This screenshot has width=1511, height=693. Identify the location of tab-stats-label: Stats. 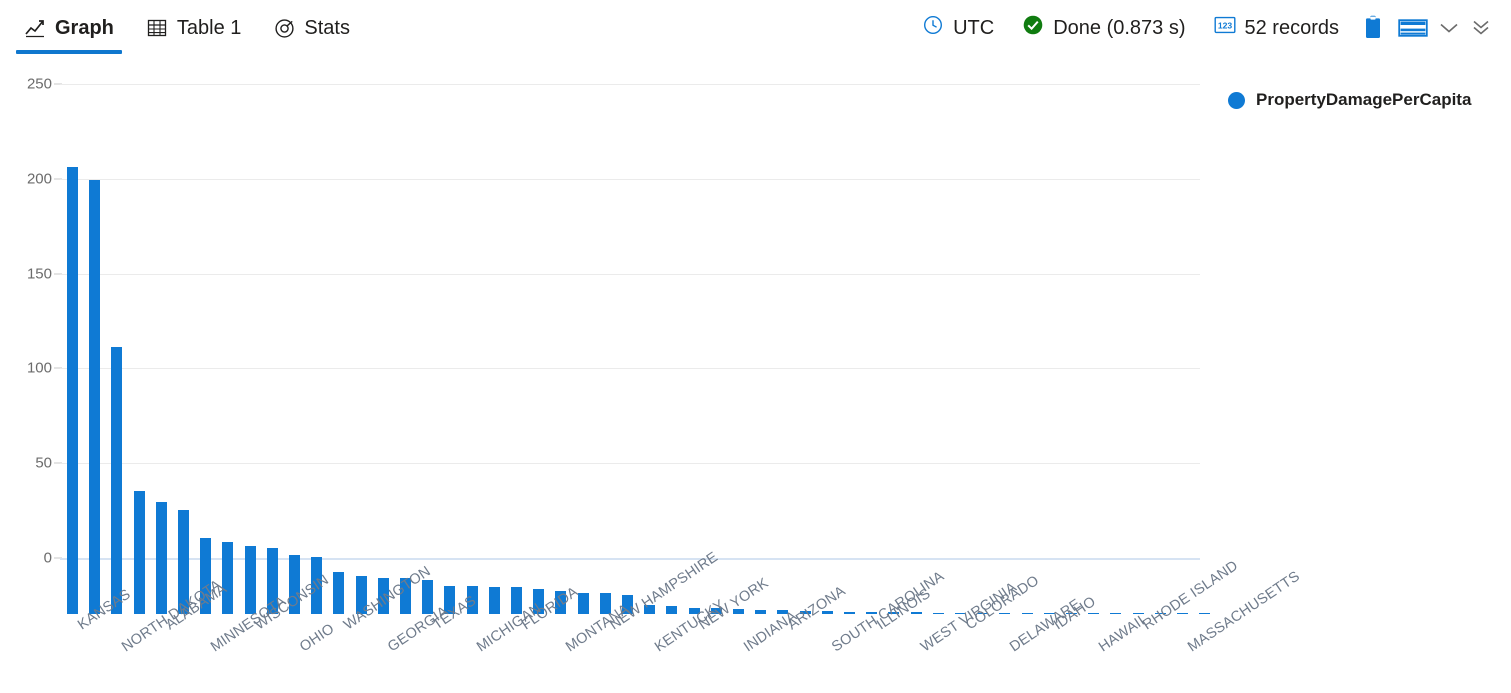
(327, 27).